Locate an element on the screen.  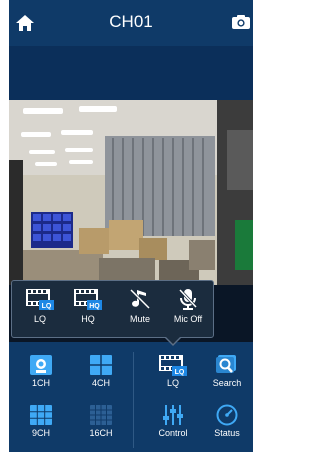
toolbar-label: 1CH is located at coordinates (40, 383).